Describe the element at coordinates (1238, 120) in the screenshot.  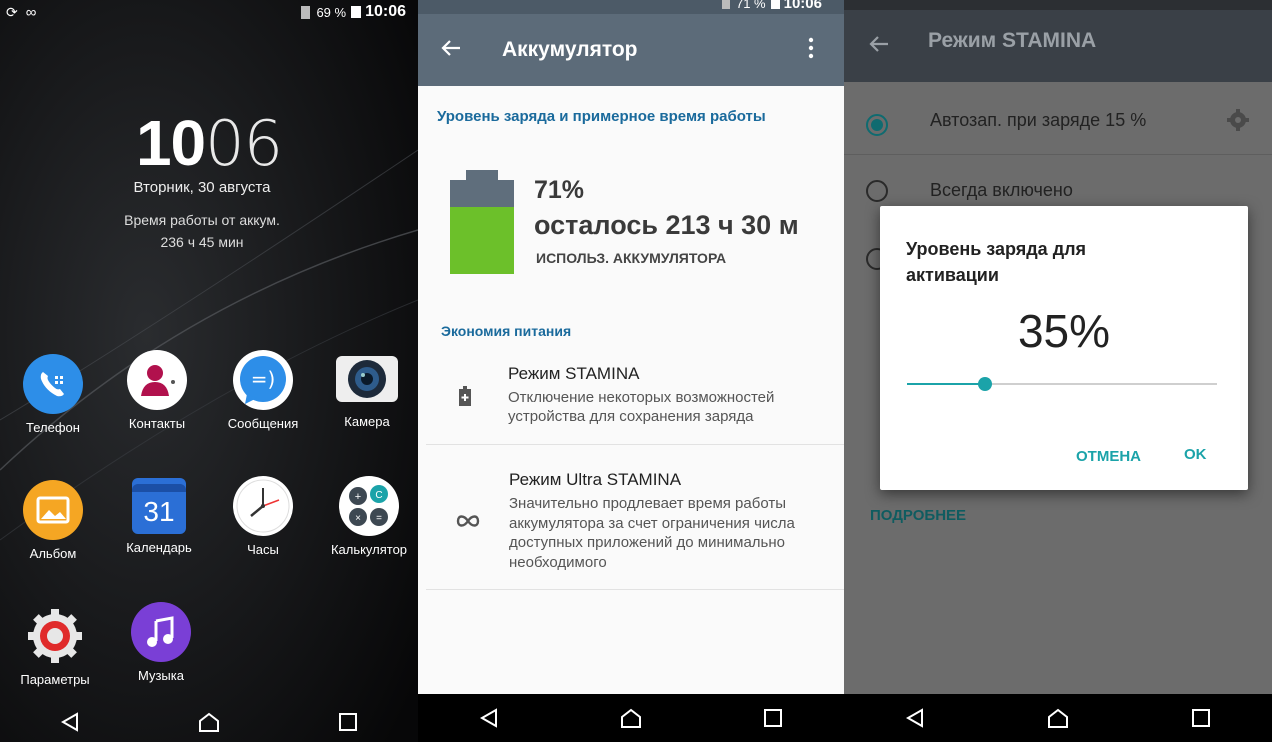
I see `gear-icon` at that location.